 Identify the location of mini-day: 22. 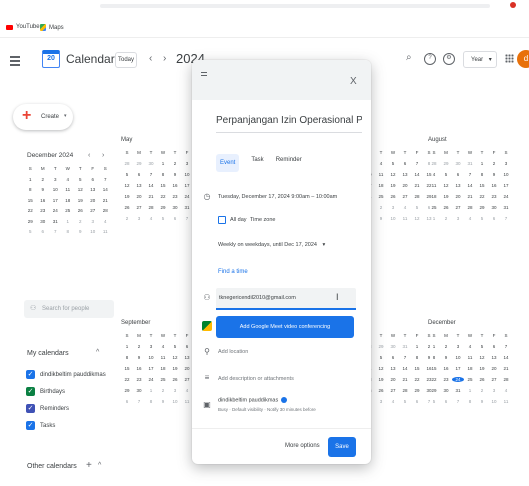
(30, 210).